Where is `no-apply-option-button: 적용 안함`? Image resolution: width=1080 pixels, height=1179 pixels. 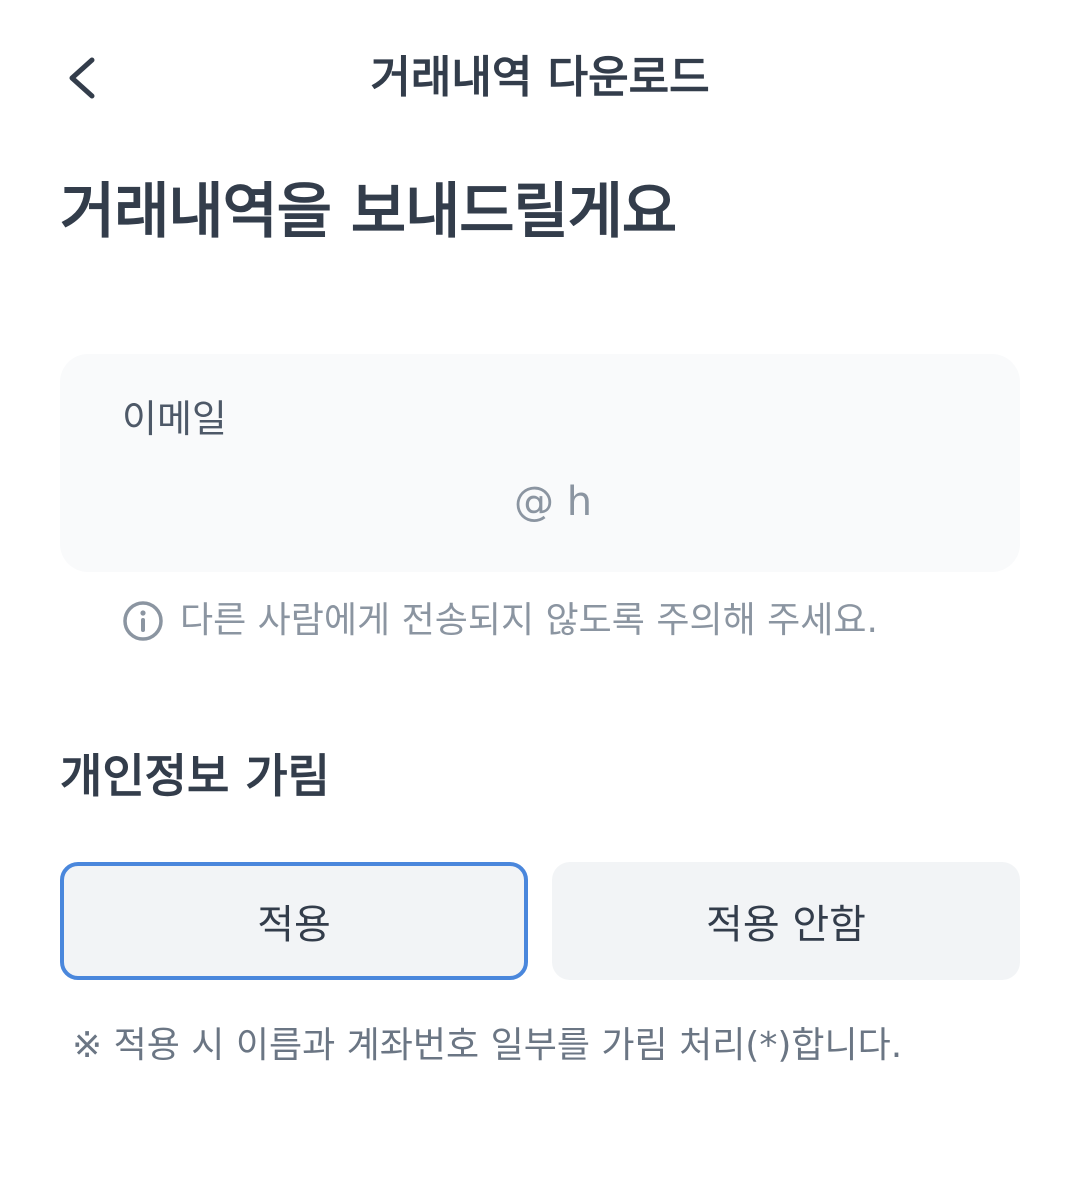 no-apply-option-button: 적용 안함 is located at coordinates (786, 921).